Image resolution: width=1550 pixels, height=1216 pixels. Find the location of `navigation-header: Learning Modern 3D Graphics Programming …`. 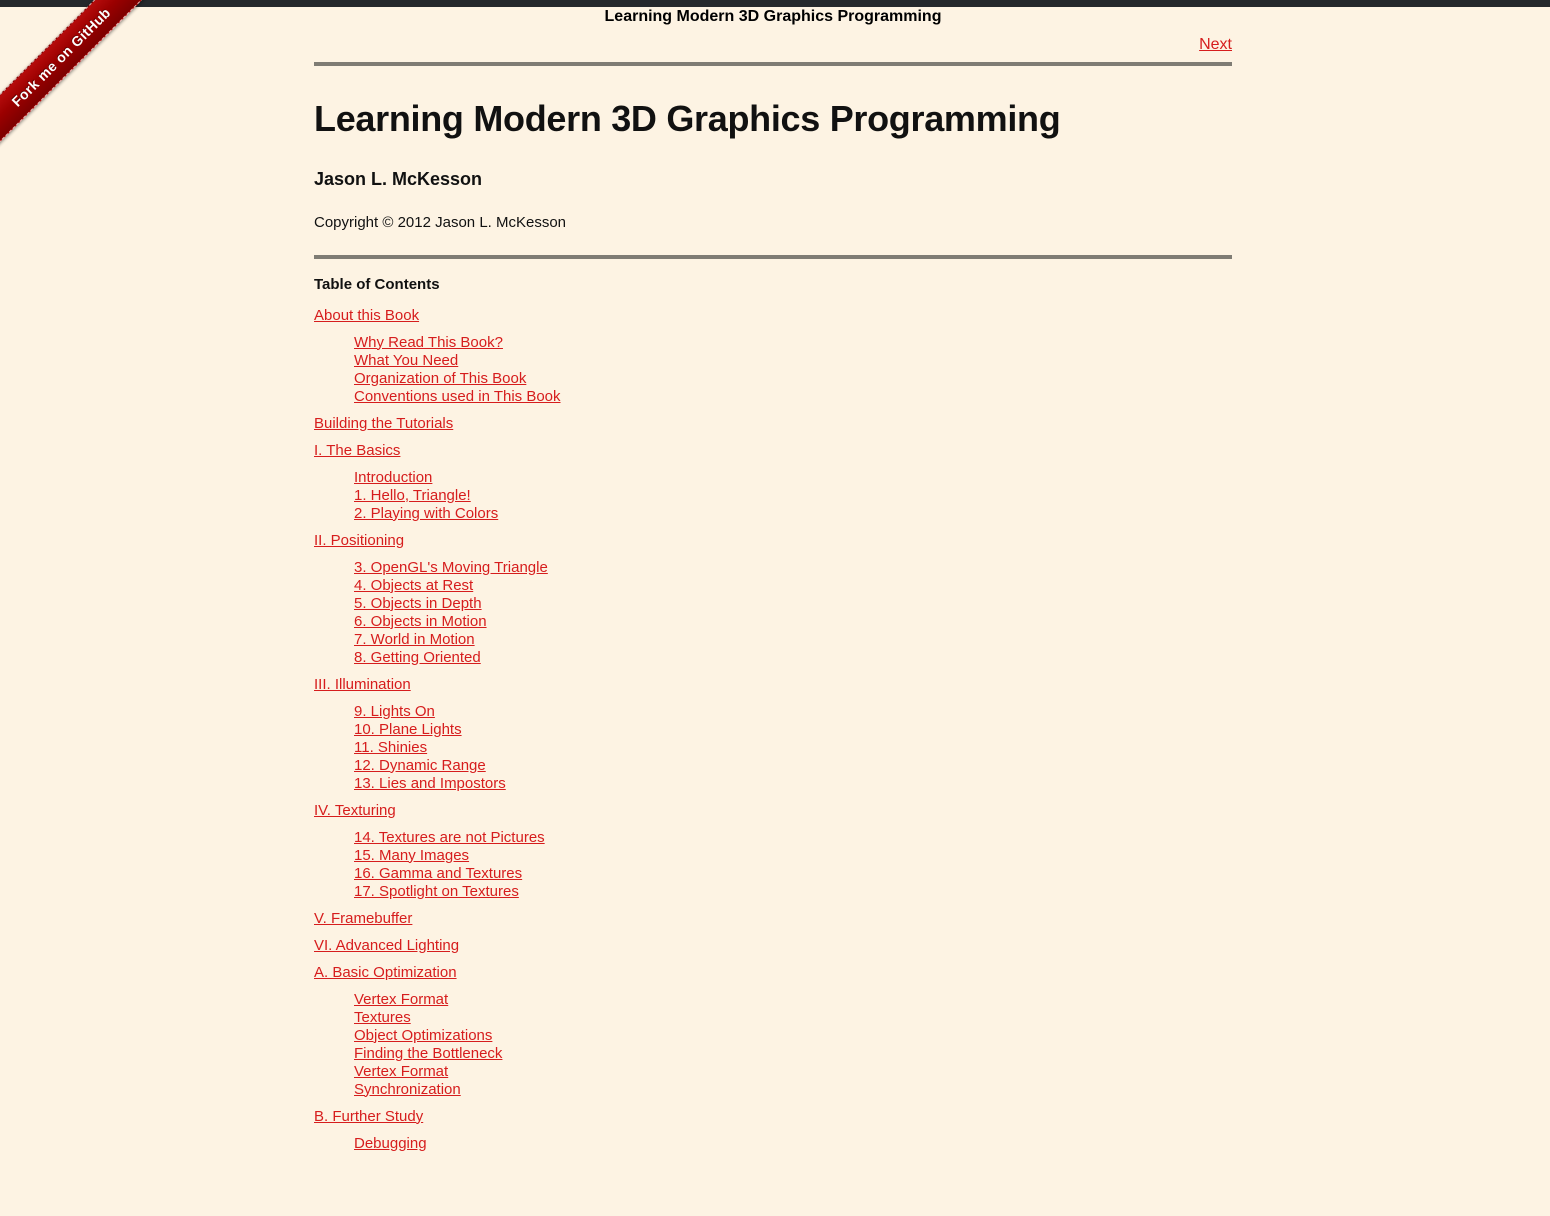

navigation-header: Learning Modern 3D Graphics Programming … is located at coordinates (773, 31).